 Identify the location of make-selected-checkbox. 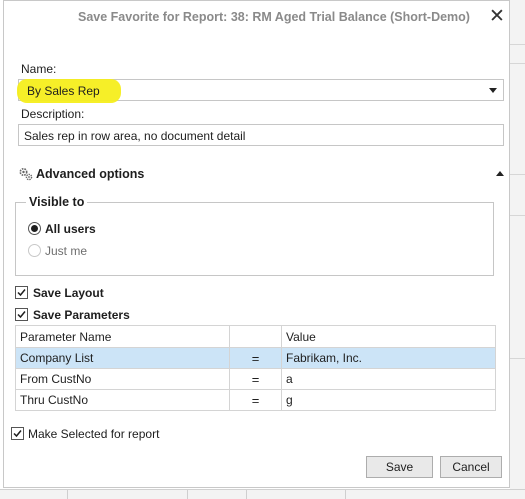
(17, 433).